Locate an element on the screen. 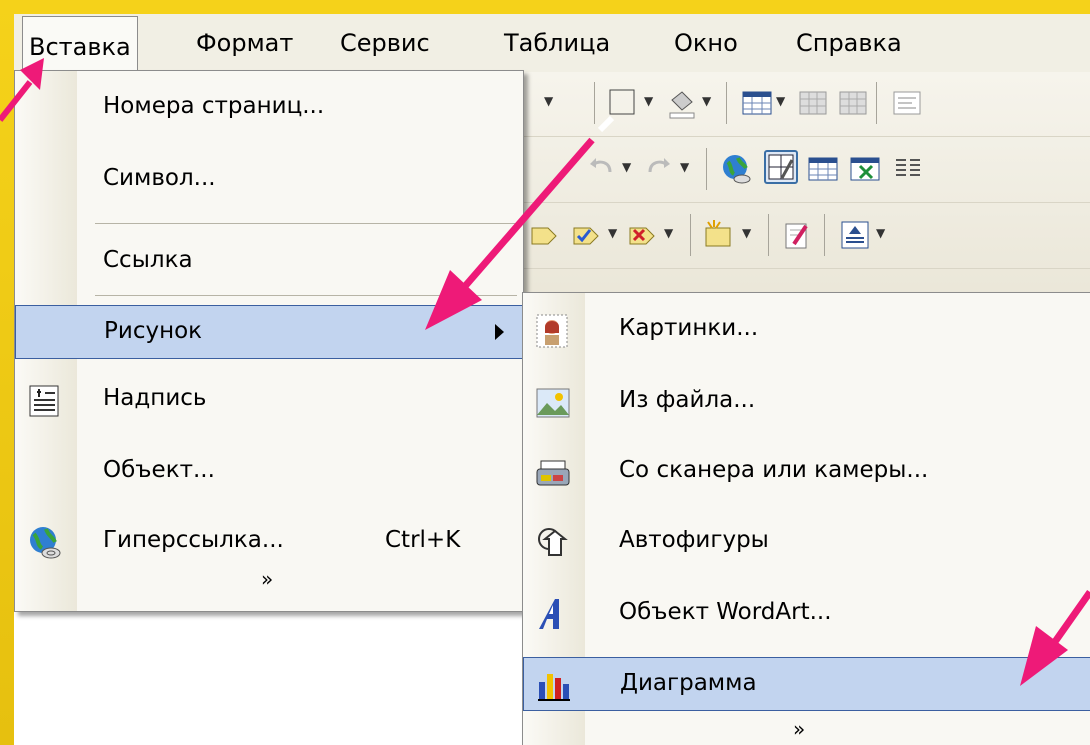 This screenshot has height=745, width=1090. toolbar-row-reviewing: ▼ ▼ ▼ ▼ is located at coordinates (802, 236).